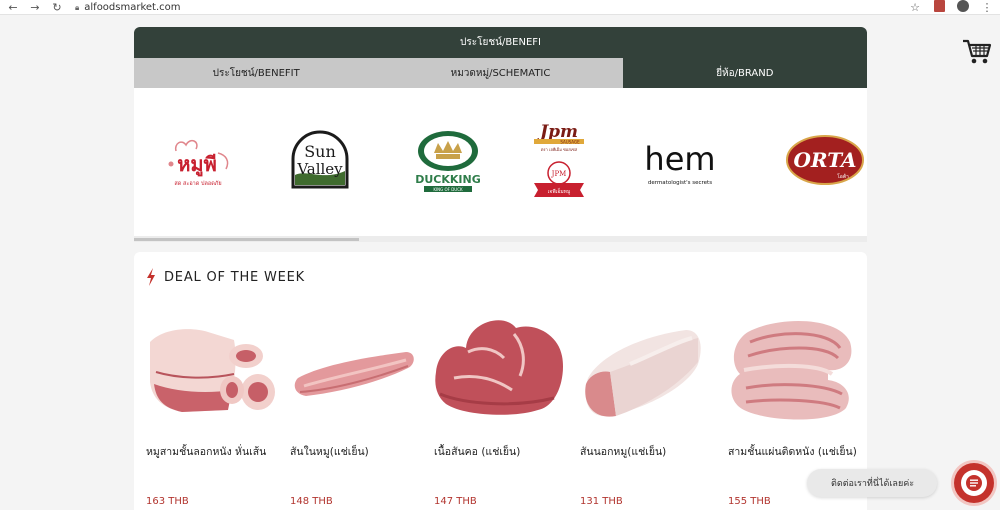 Image resolution: width=1000 pixels, height=510 pixels. What do you see at coordinates (915, 7) in the screenshot?
I see `star-icon: ☆` at bounding box center [915, 7].